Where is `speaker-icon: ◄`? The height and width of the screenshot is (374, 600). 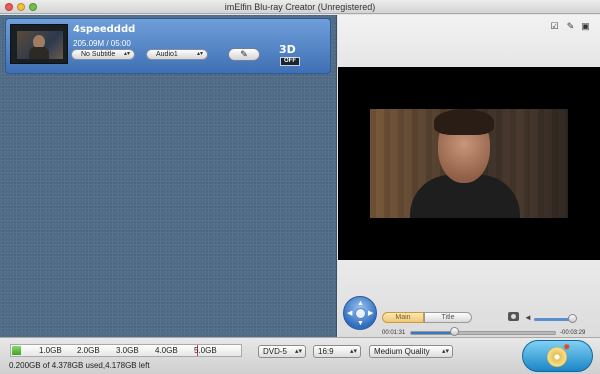
speaker-icon: ◄ is located at coordinates (528, 318).